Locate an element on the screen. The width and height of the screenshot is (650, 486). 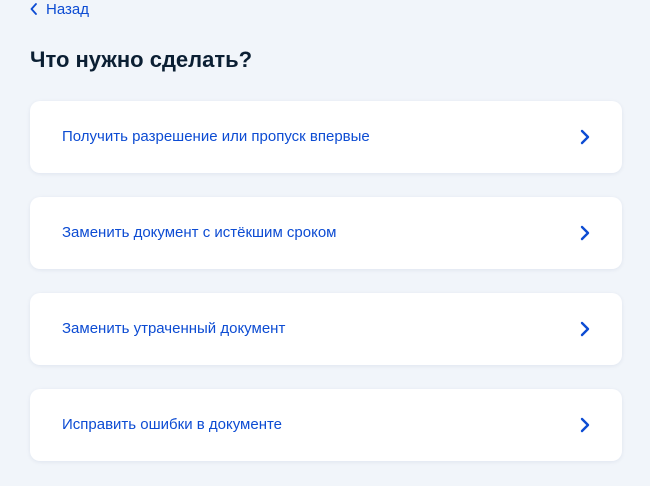
option-replace-expired: Заменить документ с истёкшим сроком is located at coordinates (326, 233).